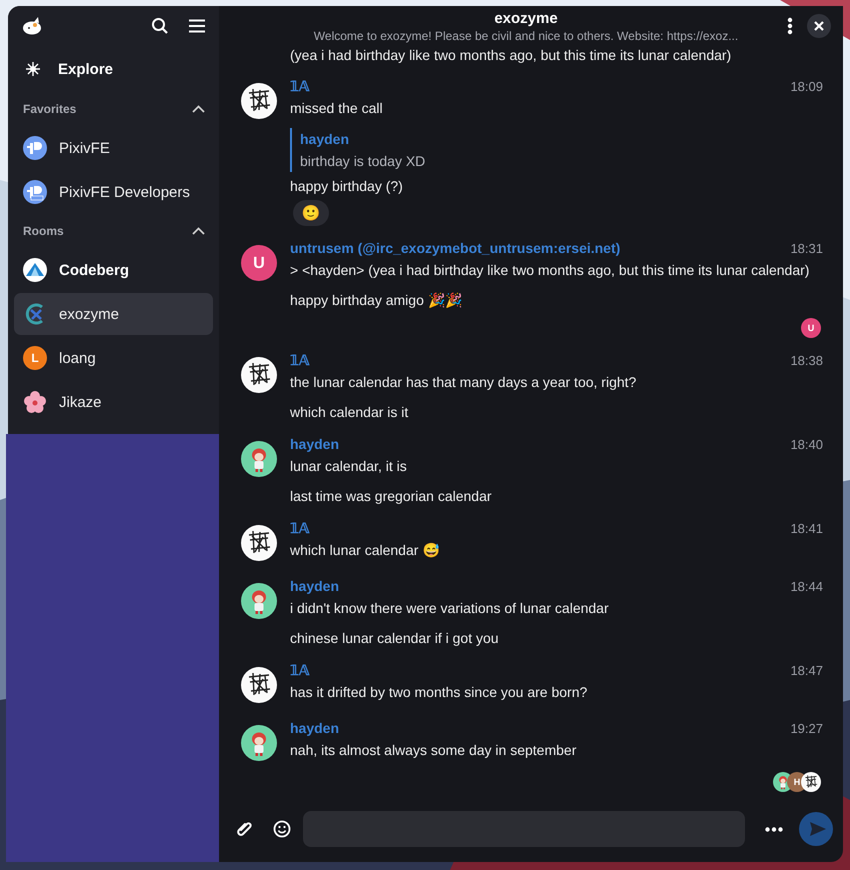 This screenshot has width=850, height=870. Describe the element at coordinates (439, 692) in the screenshot. I see `message-text: has it drifted by two months since you are born?` at that location.